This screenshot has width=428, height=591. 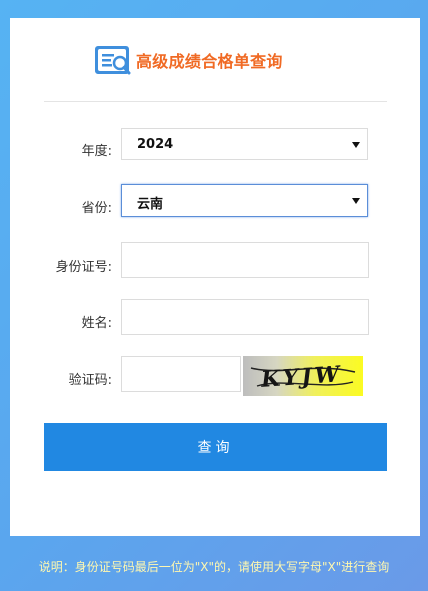 What do you see at coordinates (215, 447) in the screenshot?
I see `query-button: 查询` at bounding box center [215, 447].